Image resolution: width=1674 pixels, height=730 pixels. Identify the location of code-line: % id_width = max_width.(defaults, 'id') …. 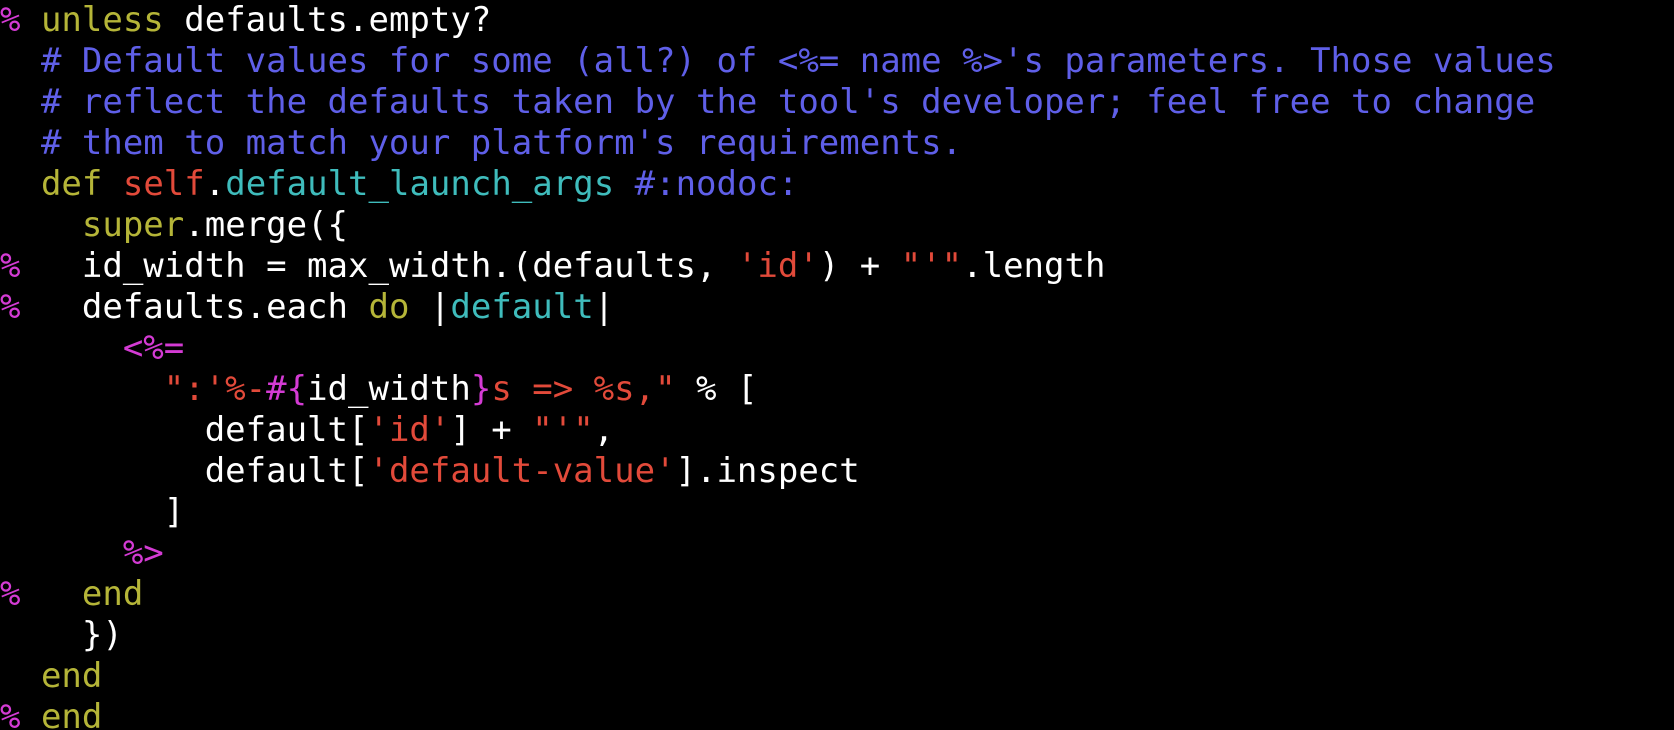
(837, 266).